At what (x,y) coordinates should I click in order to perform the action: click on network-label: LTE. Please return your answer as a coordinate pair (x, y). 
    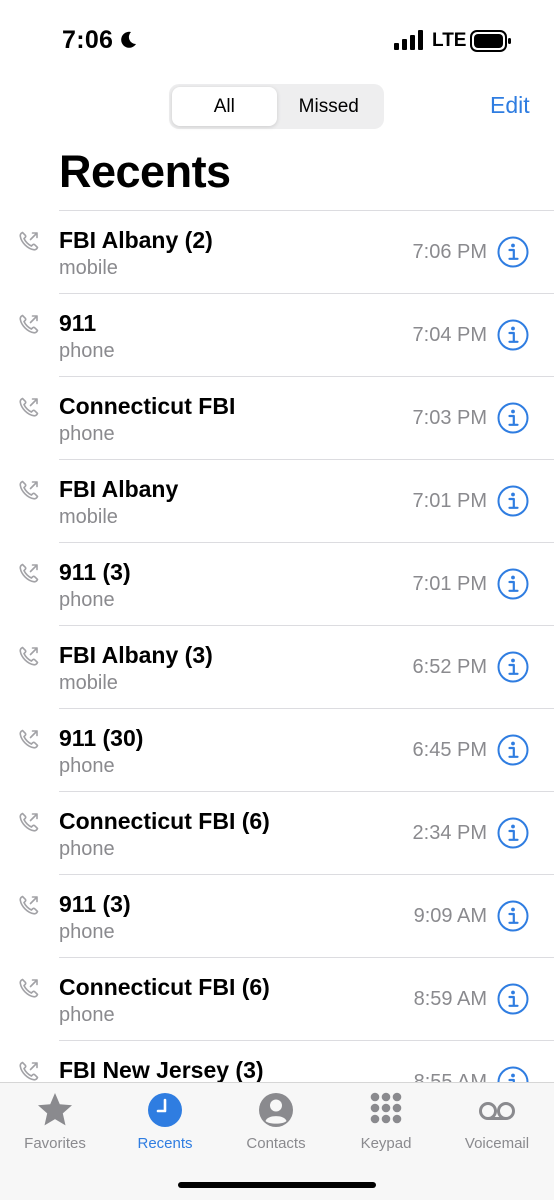
    Looking at the image, I should click on (449, 40).